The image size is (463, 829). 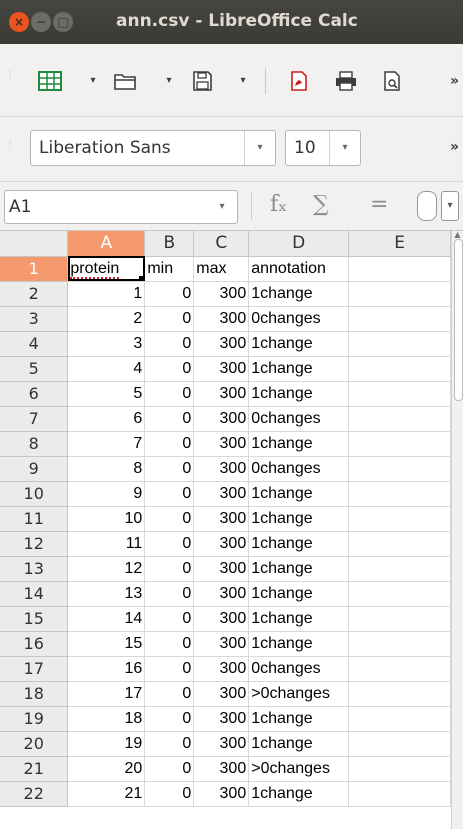 I want to click on cell-b10: 0, so click(x=169, y=494).